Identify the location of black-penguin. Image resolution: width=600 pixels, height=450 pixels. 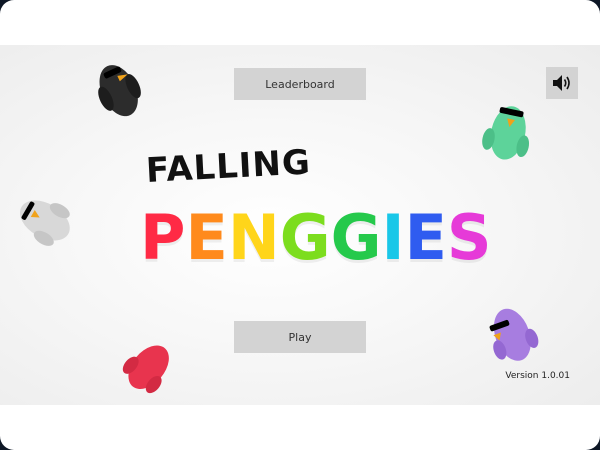
(119, 91).